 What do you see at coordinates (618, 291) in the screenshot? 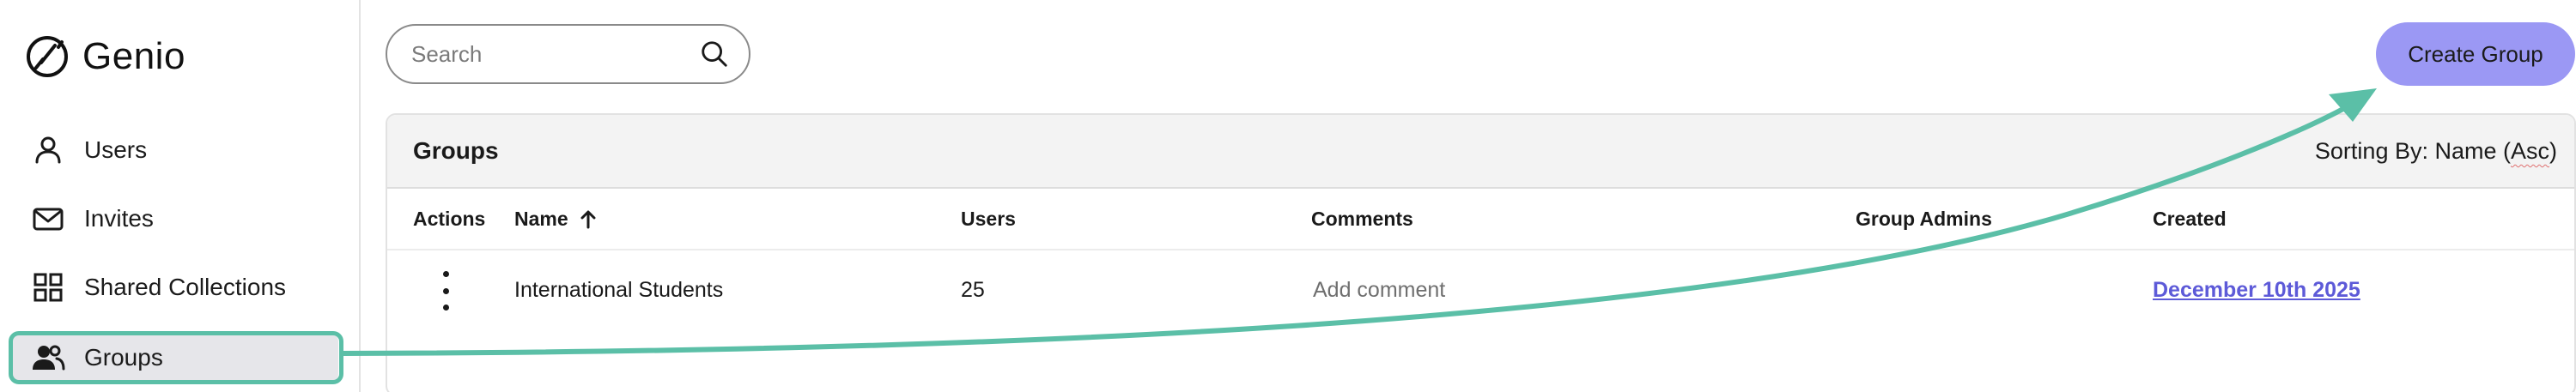
I see `cell-name: International Students` at bounding box center [618, 291].